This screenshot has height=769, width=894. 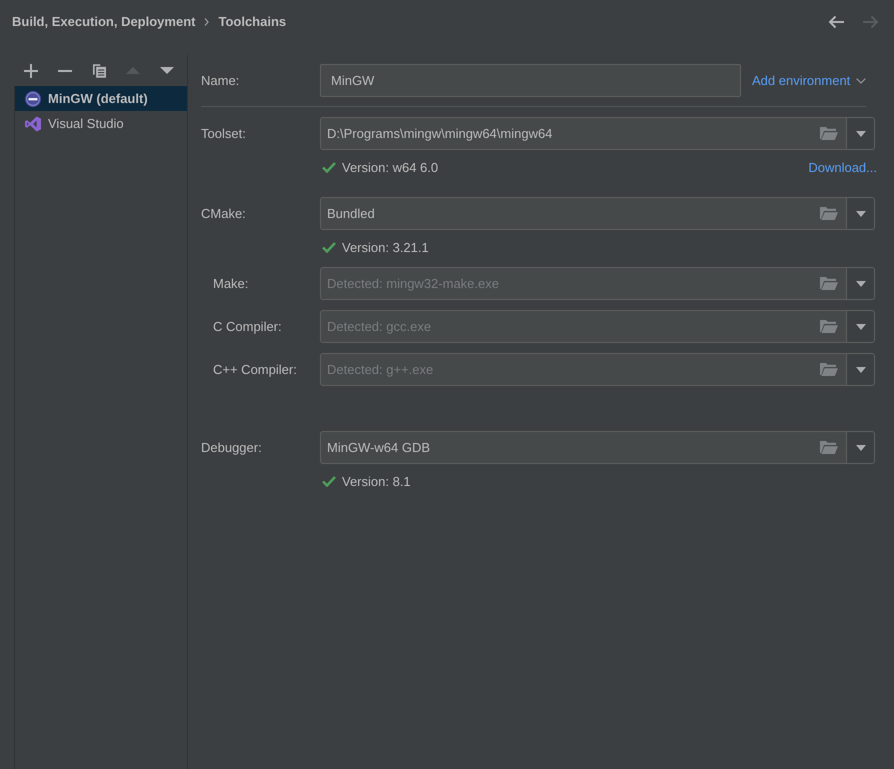 What do you see at coordinates (530, 80) in the screenshot?
I see `name-field: MinGW` at bounding box center [530, 80].